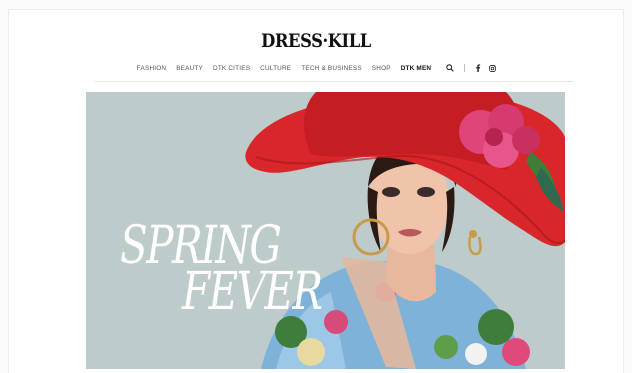 The image size is (632, 373). I want to click on nav-item-dtk-cities: DTK CITIES, so click(231, 68).